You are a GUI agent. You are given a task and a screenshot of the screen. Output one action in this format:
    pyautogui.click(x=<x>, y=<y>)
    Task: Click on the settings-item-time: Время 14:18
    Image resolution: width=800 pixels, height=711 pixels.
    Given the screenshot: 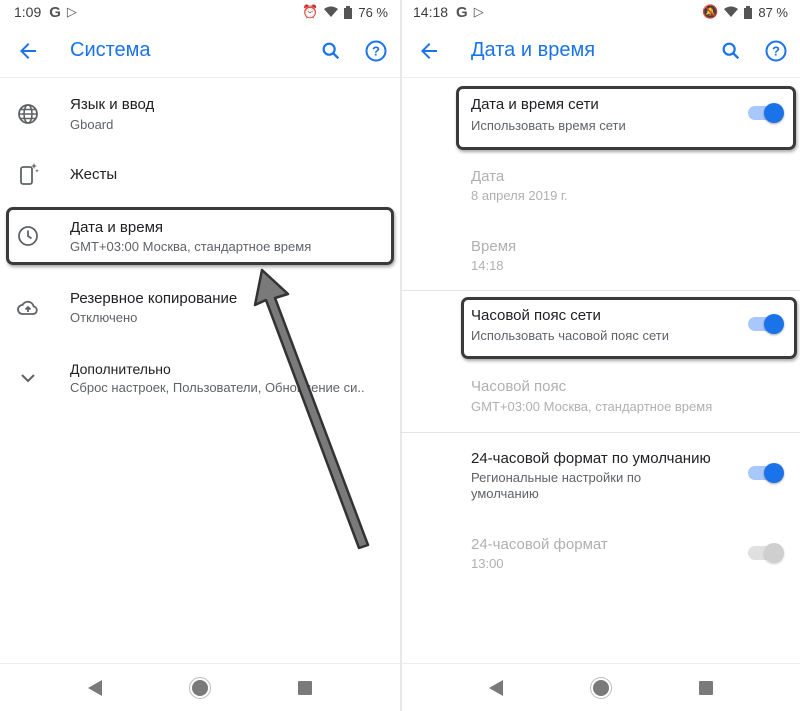 What is the action you would take?
    pyautogui.click(x=600, y=259)
    